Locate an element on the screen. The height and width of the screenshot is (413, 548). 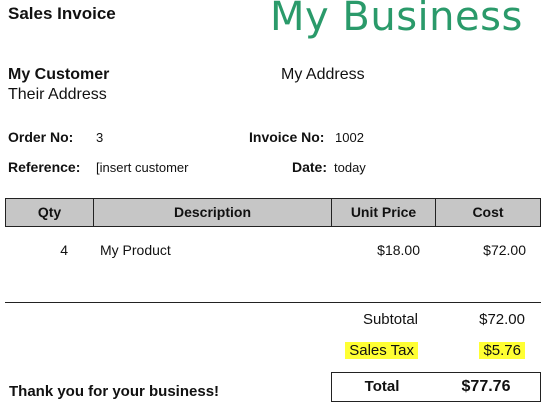
order-number-value: 3 is located at coordinates (100, 137).